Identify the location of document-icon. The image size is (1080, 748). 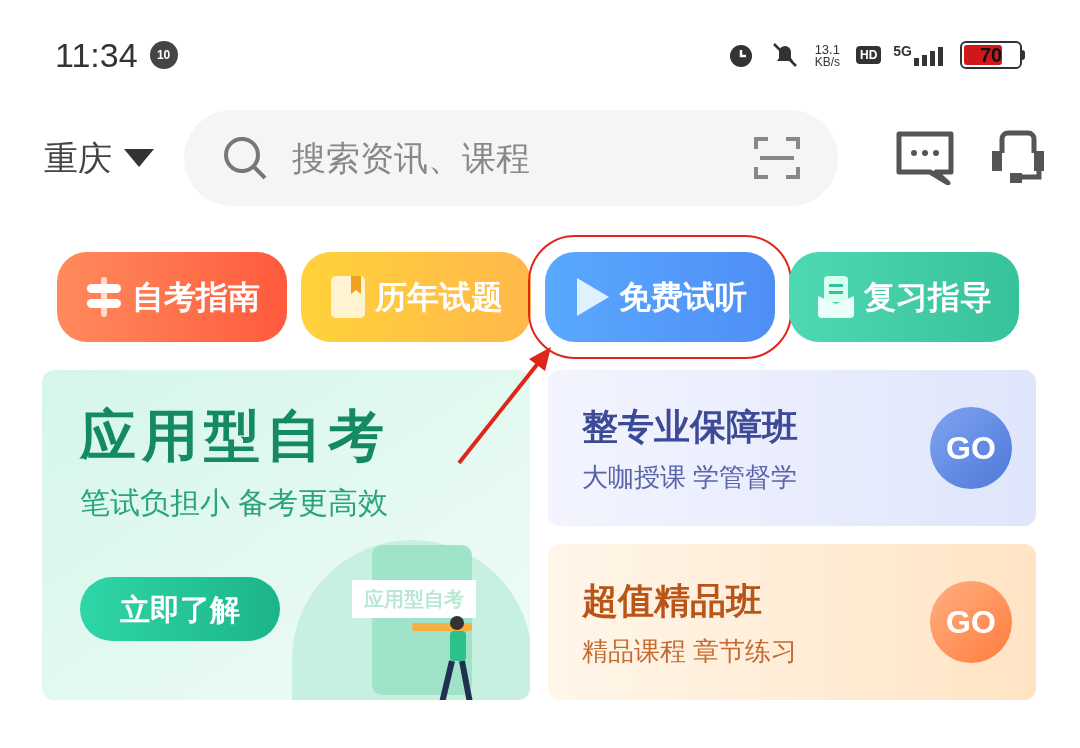
(836, 297).